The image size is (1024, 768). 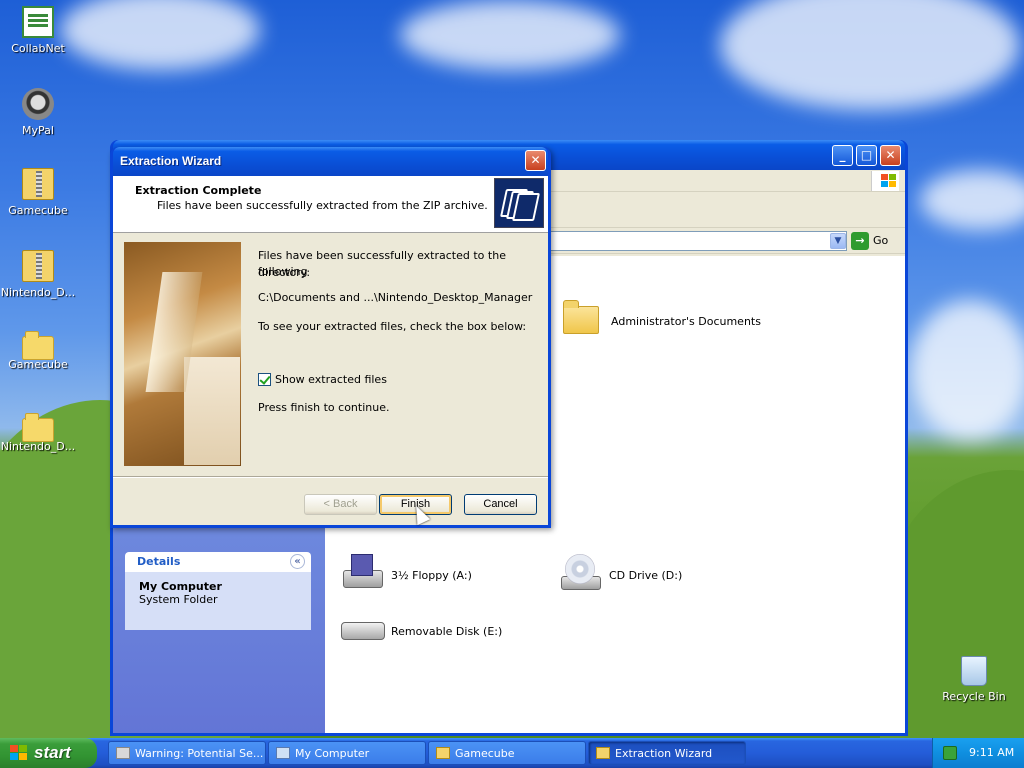 I want to click on floppy-drive-icon, so click(x=362, y=575).